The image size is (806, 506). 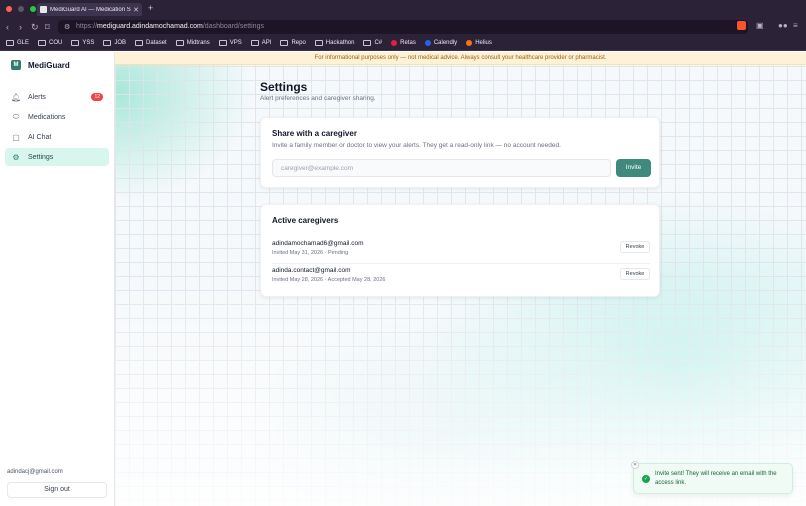 I want to click on bookmark-item: API, so click(x=261, y=43).